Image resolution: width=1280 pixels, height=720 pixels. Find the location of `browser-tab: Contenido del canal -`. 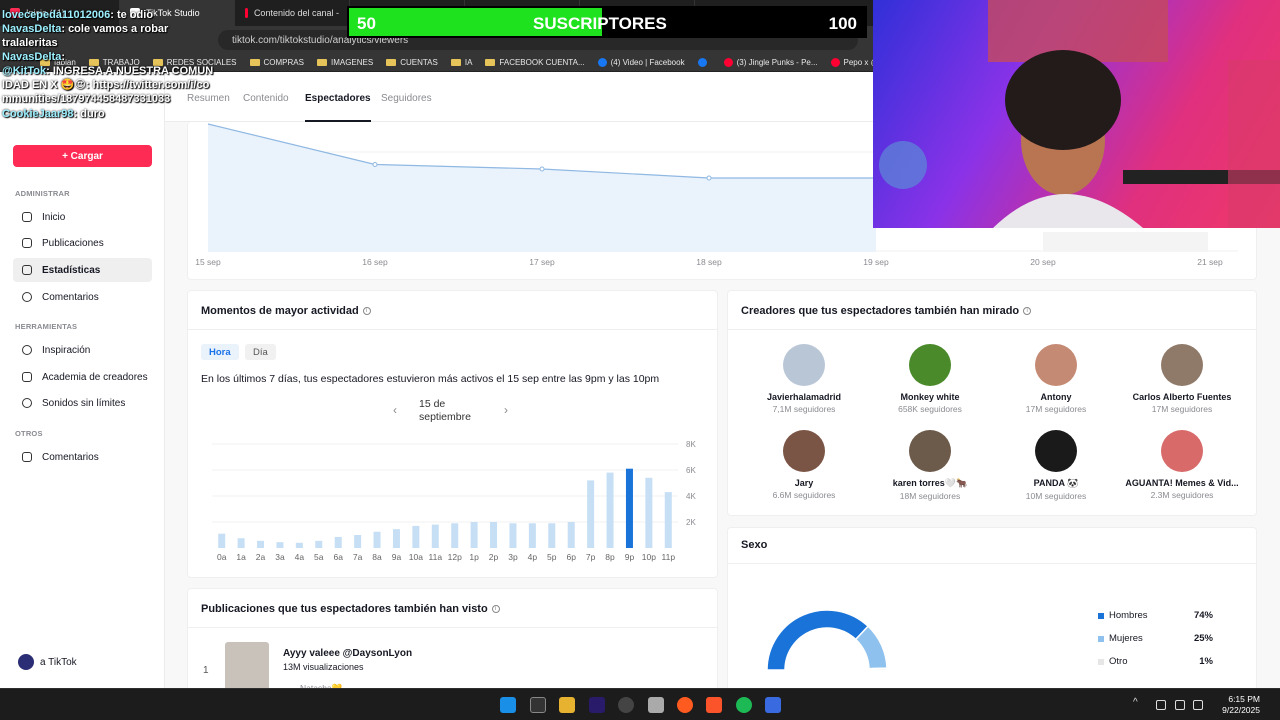

browser-tab: Contenido del canal - is located at coordinates (292, 13).